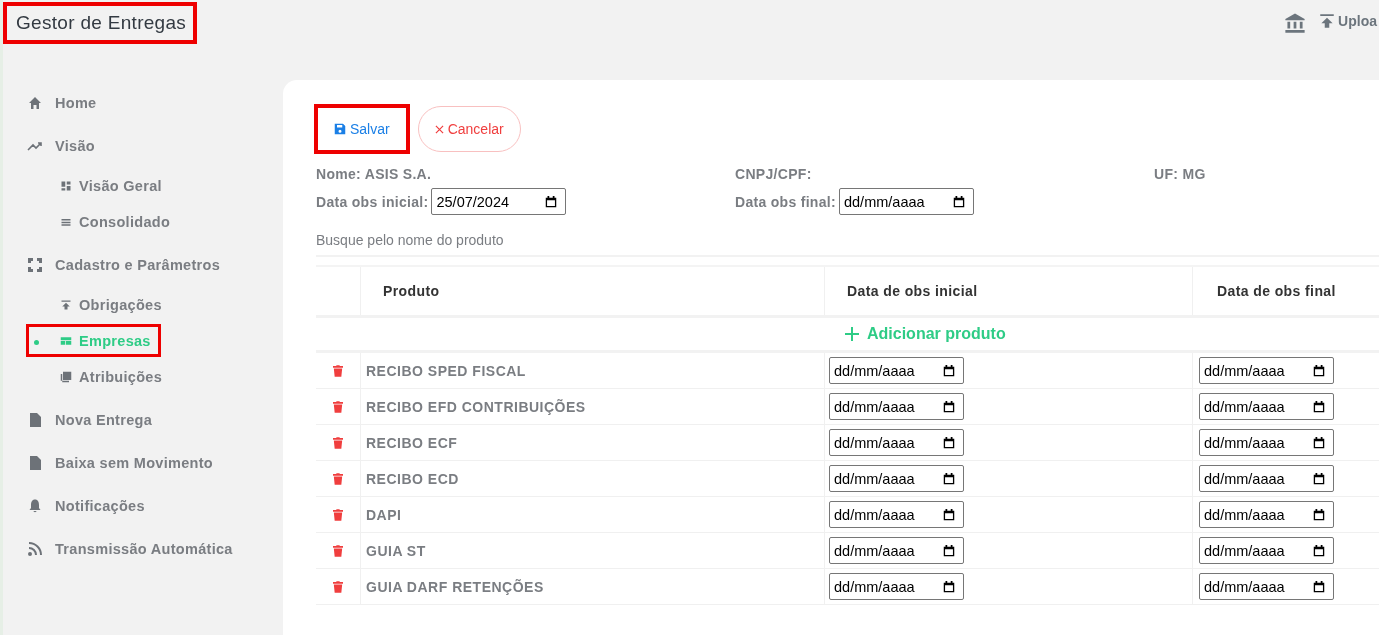 Image resolution: width=1379 pixels, height=635 pixels. I want to click on sidebar-item: Notificações, so click(90, 505).